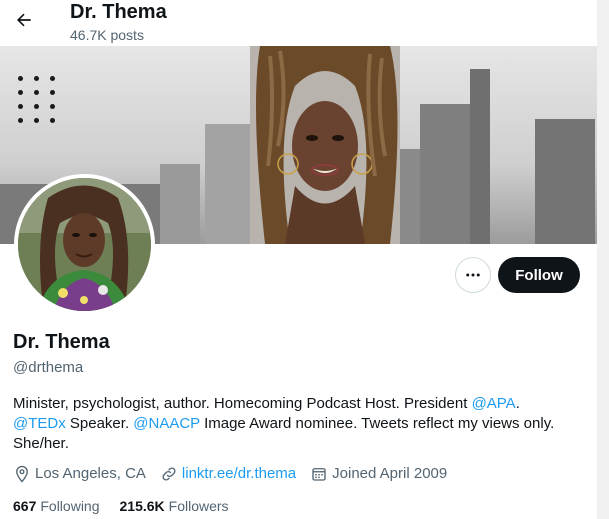 The height and width of the screenshot is (519, 609). Describe the element at coordinates (38, 99) in the screenshot. I see `grid-dots-icon` at that location.